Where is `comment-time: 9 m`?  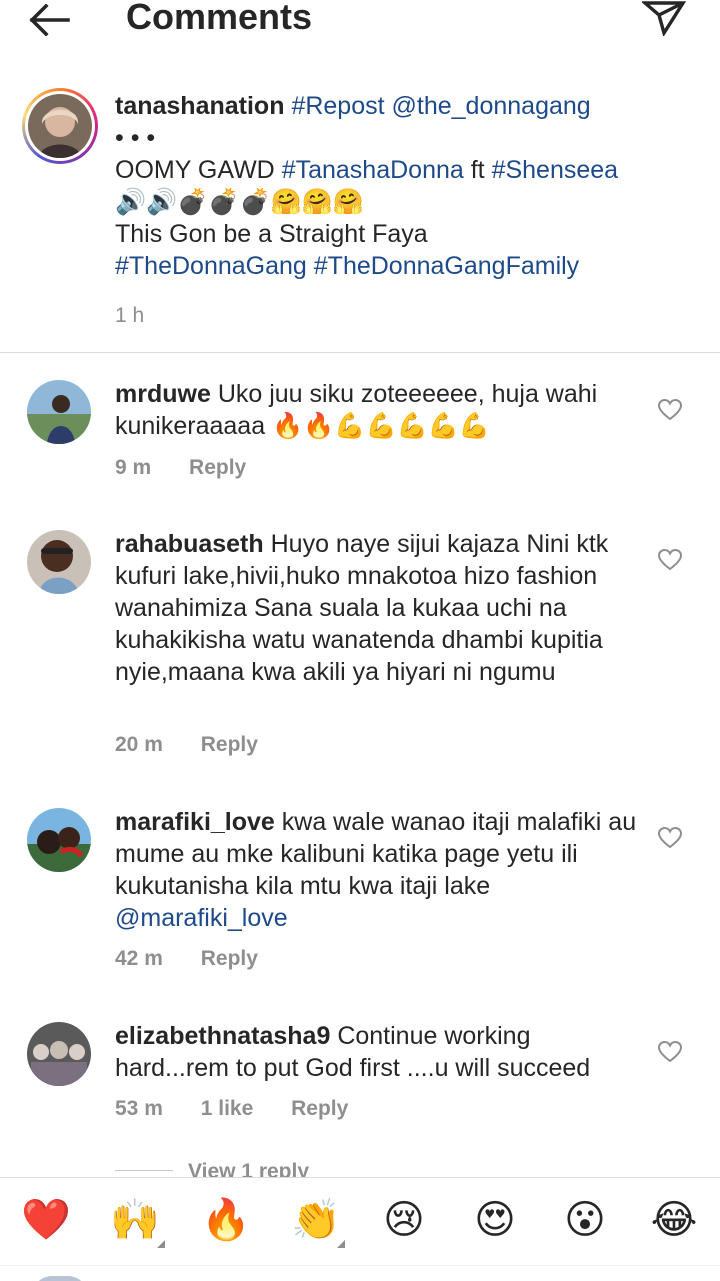
comment-time: 9 m is located at coordinates (133, 467).